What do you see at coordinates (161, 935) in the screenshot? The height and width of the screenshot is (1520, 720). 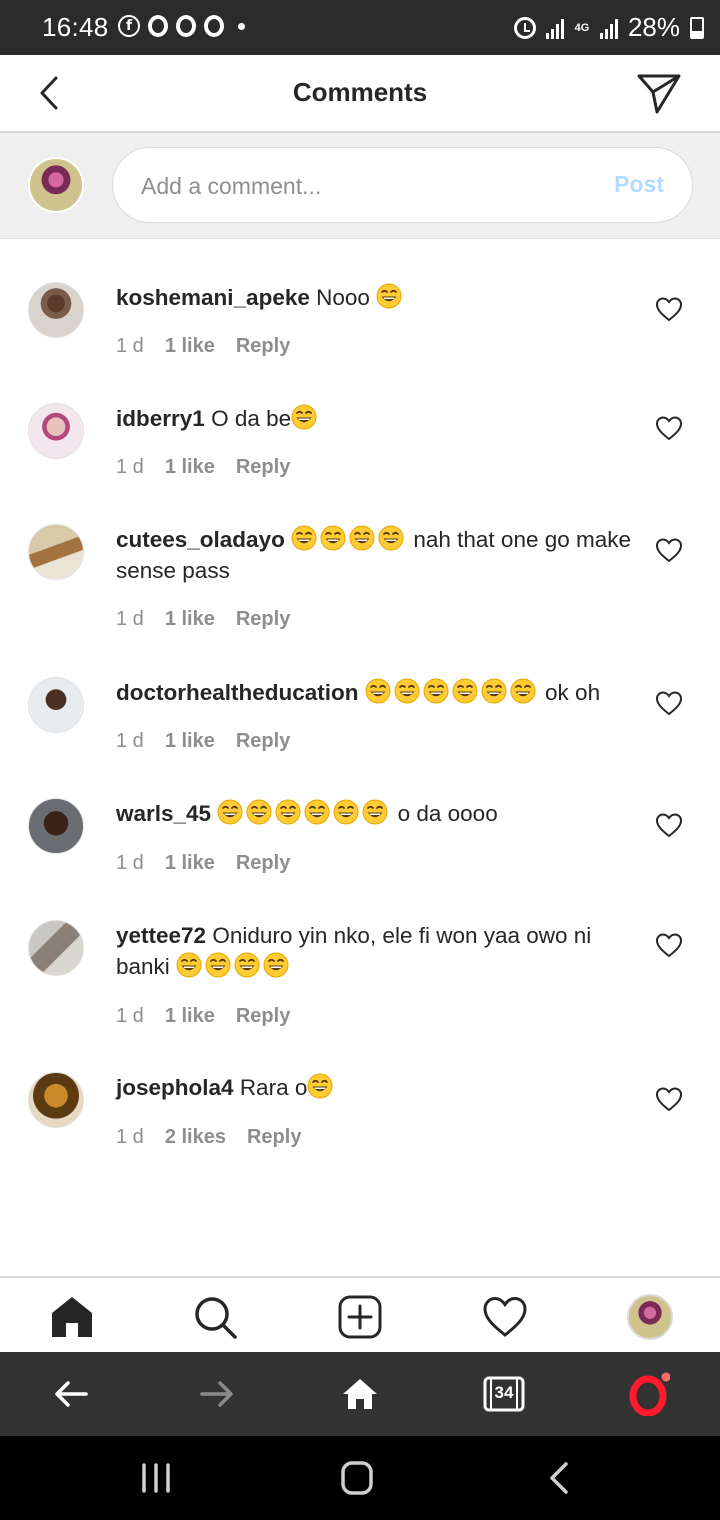 I see `comment-username: yettee72` at bounding box center [161, 935].